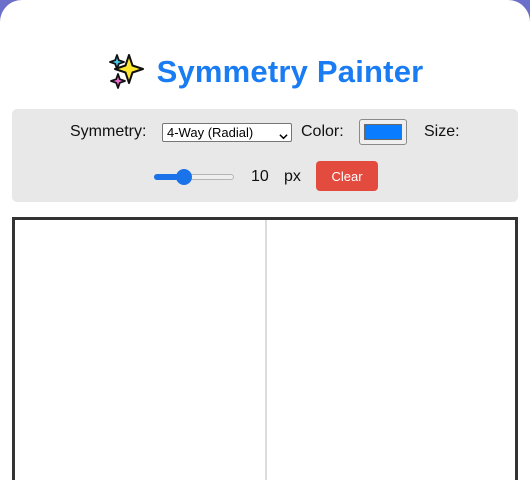 The height and width of the screenshot is (480, 530). I want to click on color-picker, so click(383, 132).